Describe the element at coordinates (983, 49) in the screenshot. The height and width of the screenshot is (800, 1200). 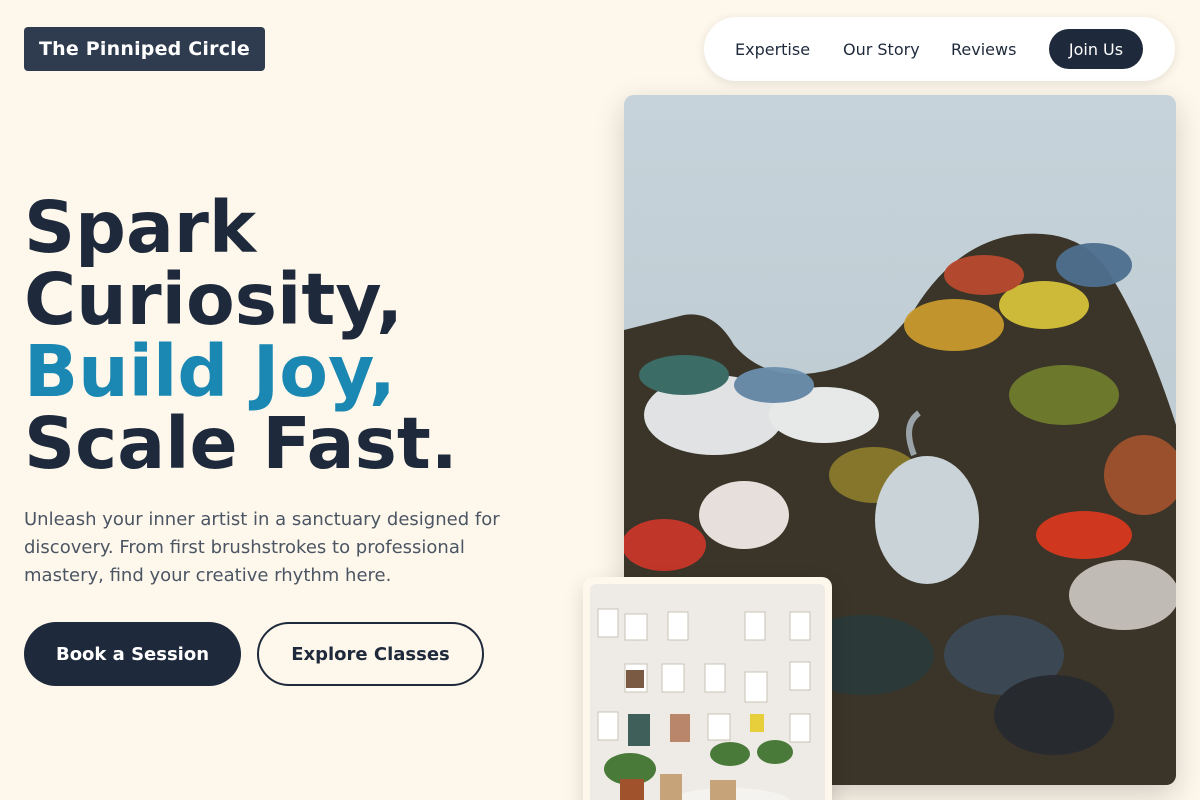
I see `nav-link-reviews: Reviews` at that location.